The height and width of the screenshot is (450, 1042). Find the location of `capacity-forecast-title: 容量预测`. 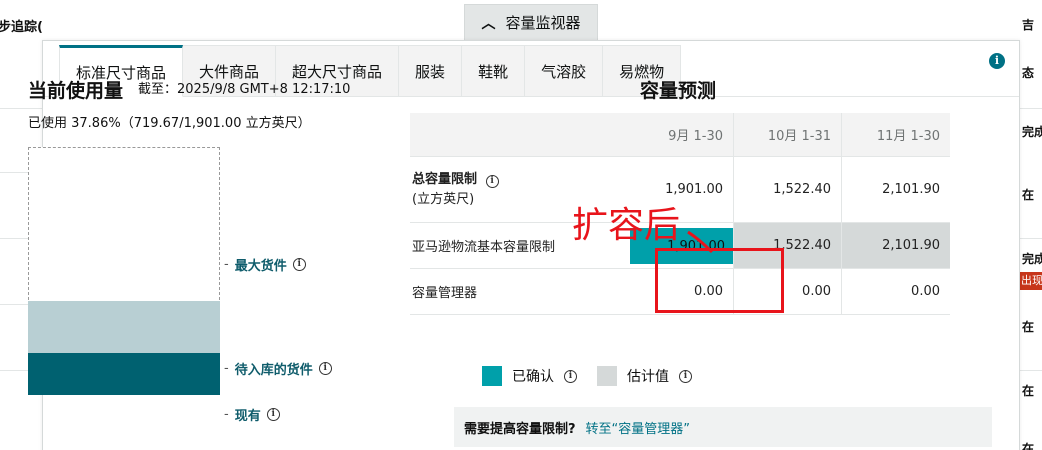

capacity-forecast-title: 容量预测 is located at coordinates (678, 91).